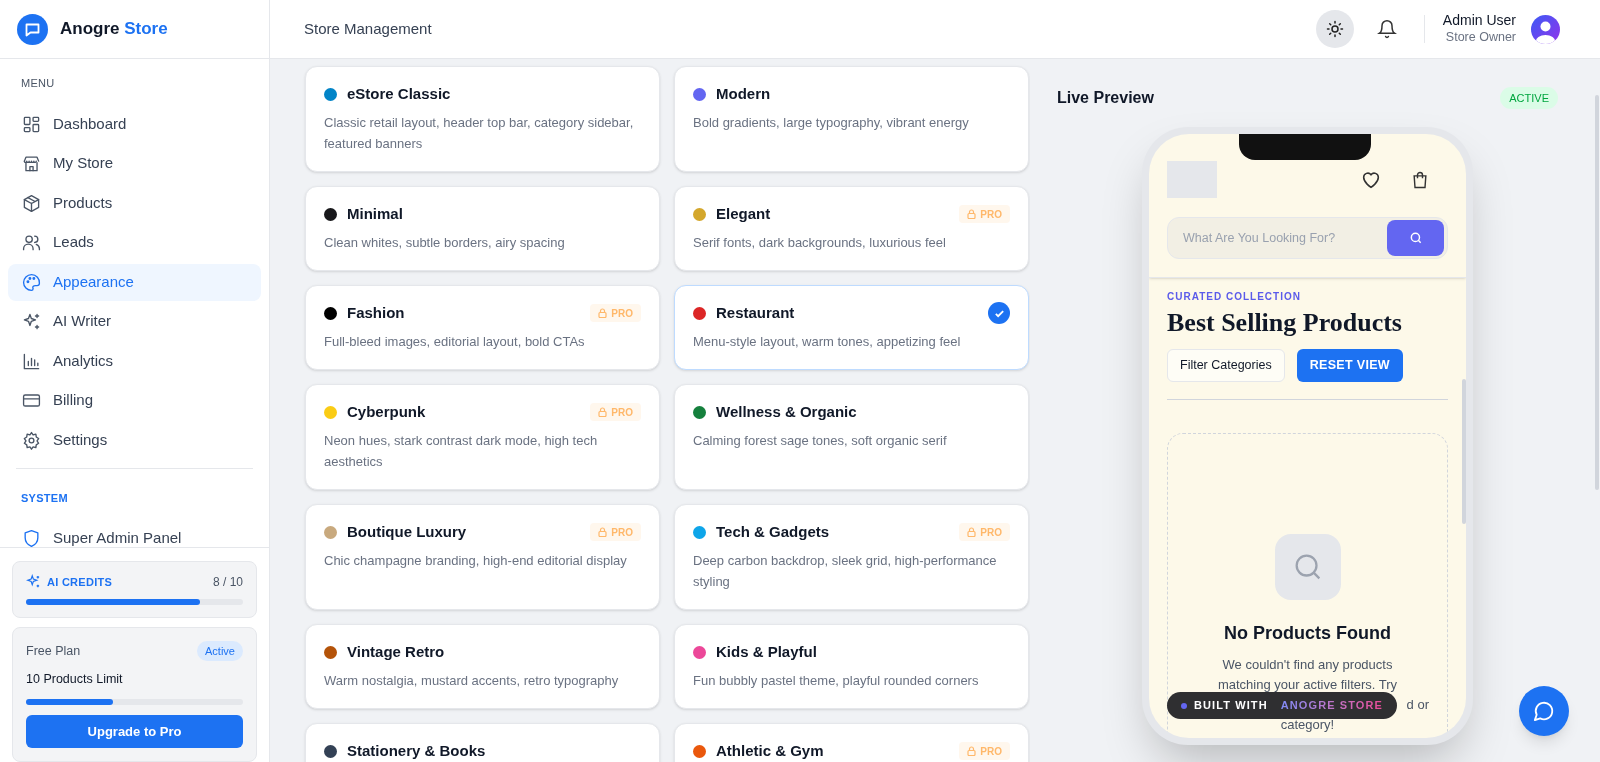  What do you see at coordinates (31, 242) in the screenshot?
I see `users-icon` at bounding box center [31, 242].